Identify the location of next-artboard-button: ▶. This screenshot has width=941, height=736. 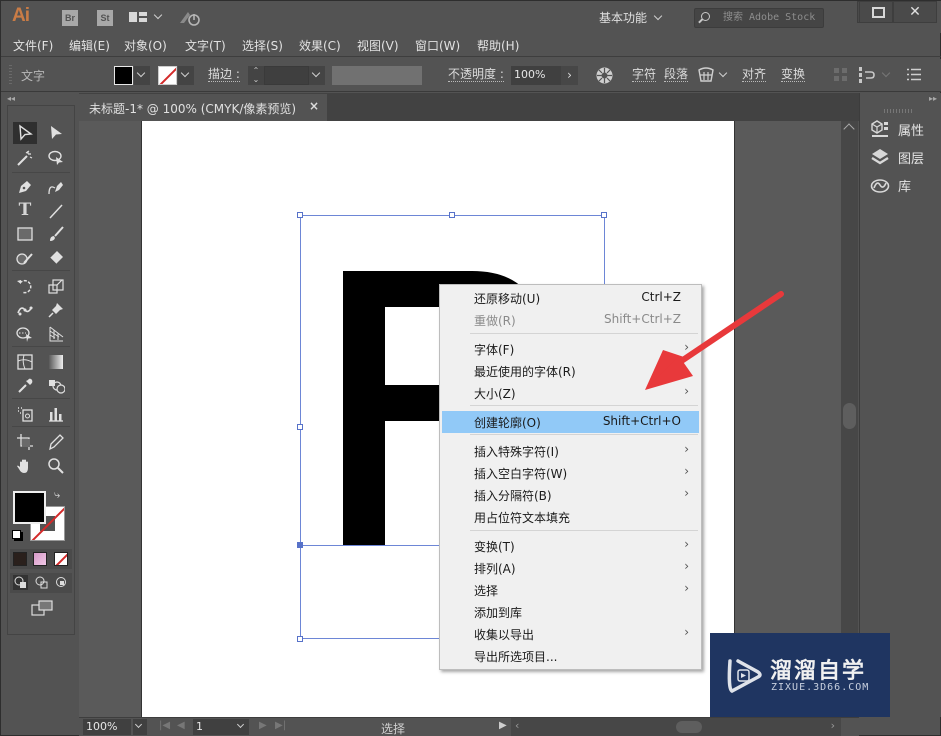
(263, 725).